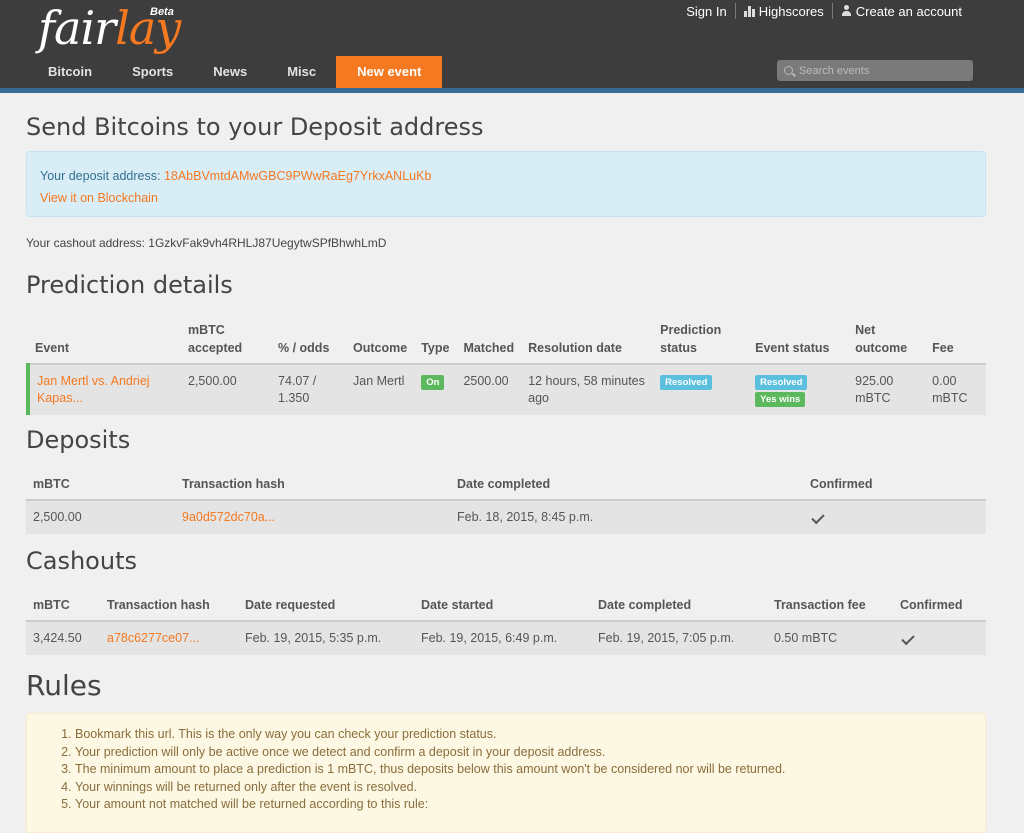 The height and width of the screenshot is (833, 1024). Describe the element at coordinates (749, 11) in the screenshot. I see `bar-chart-icon` at that location.